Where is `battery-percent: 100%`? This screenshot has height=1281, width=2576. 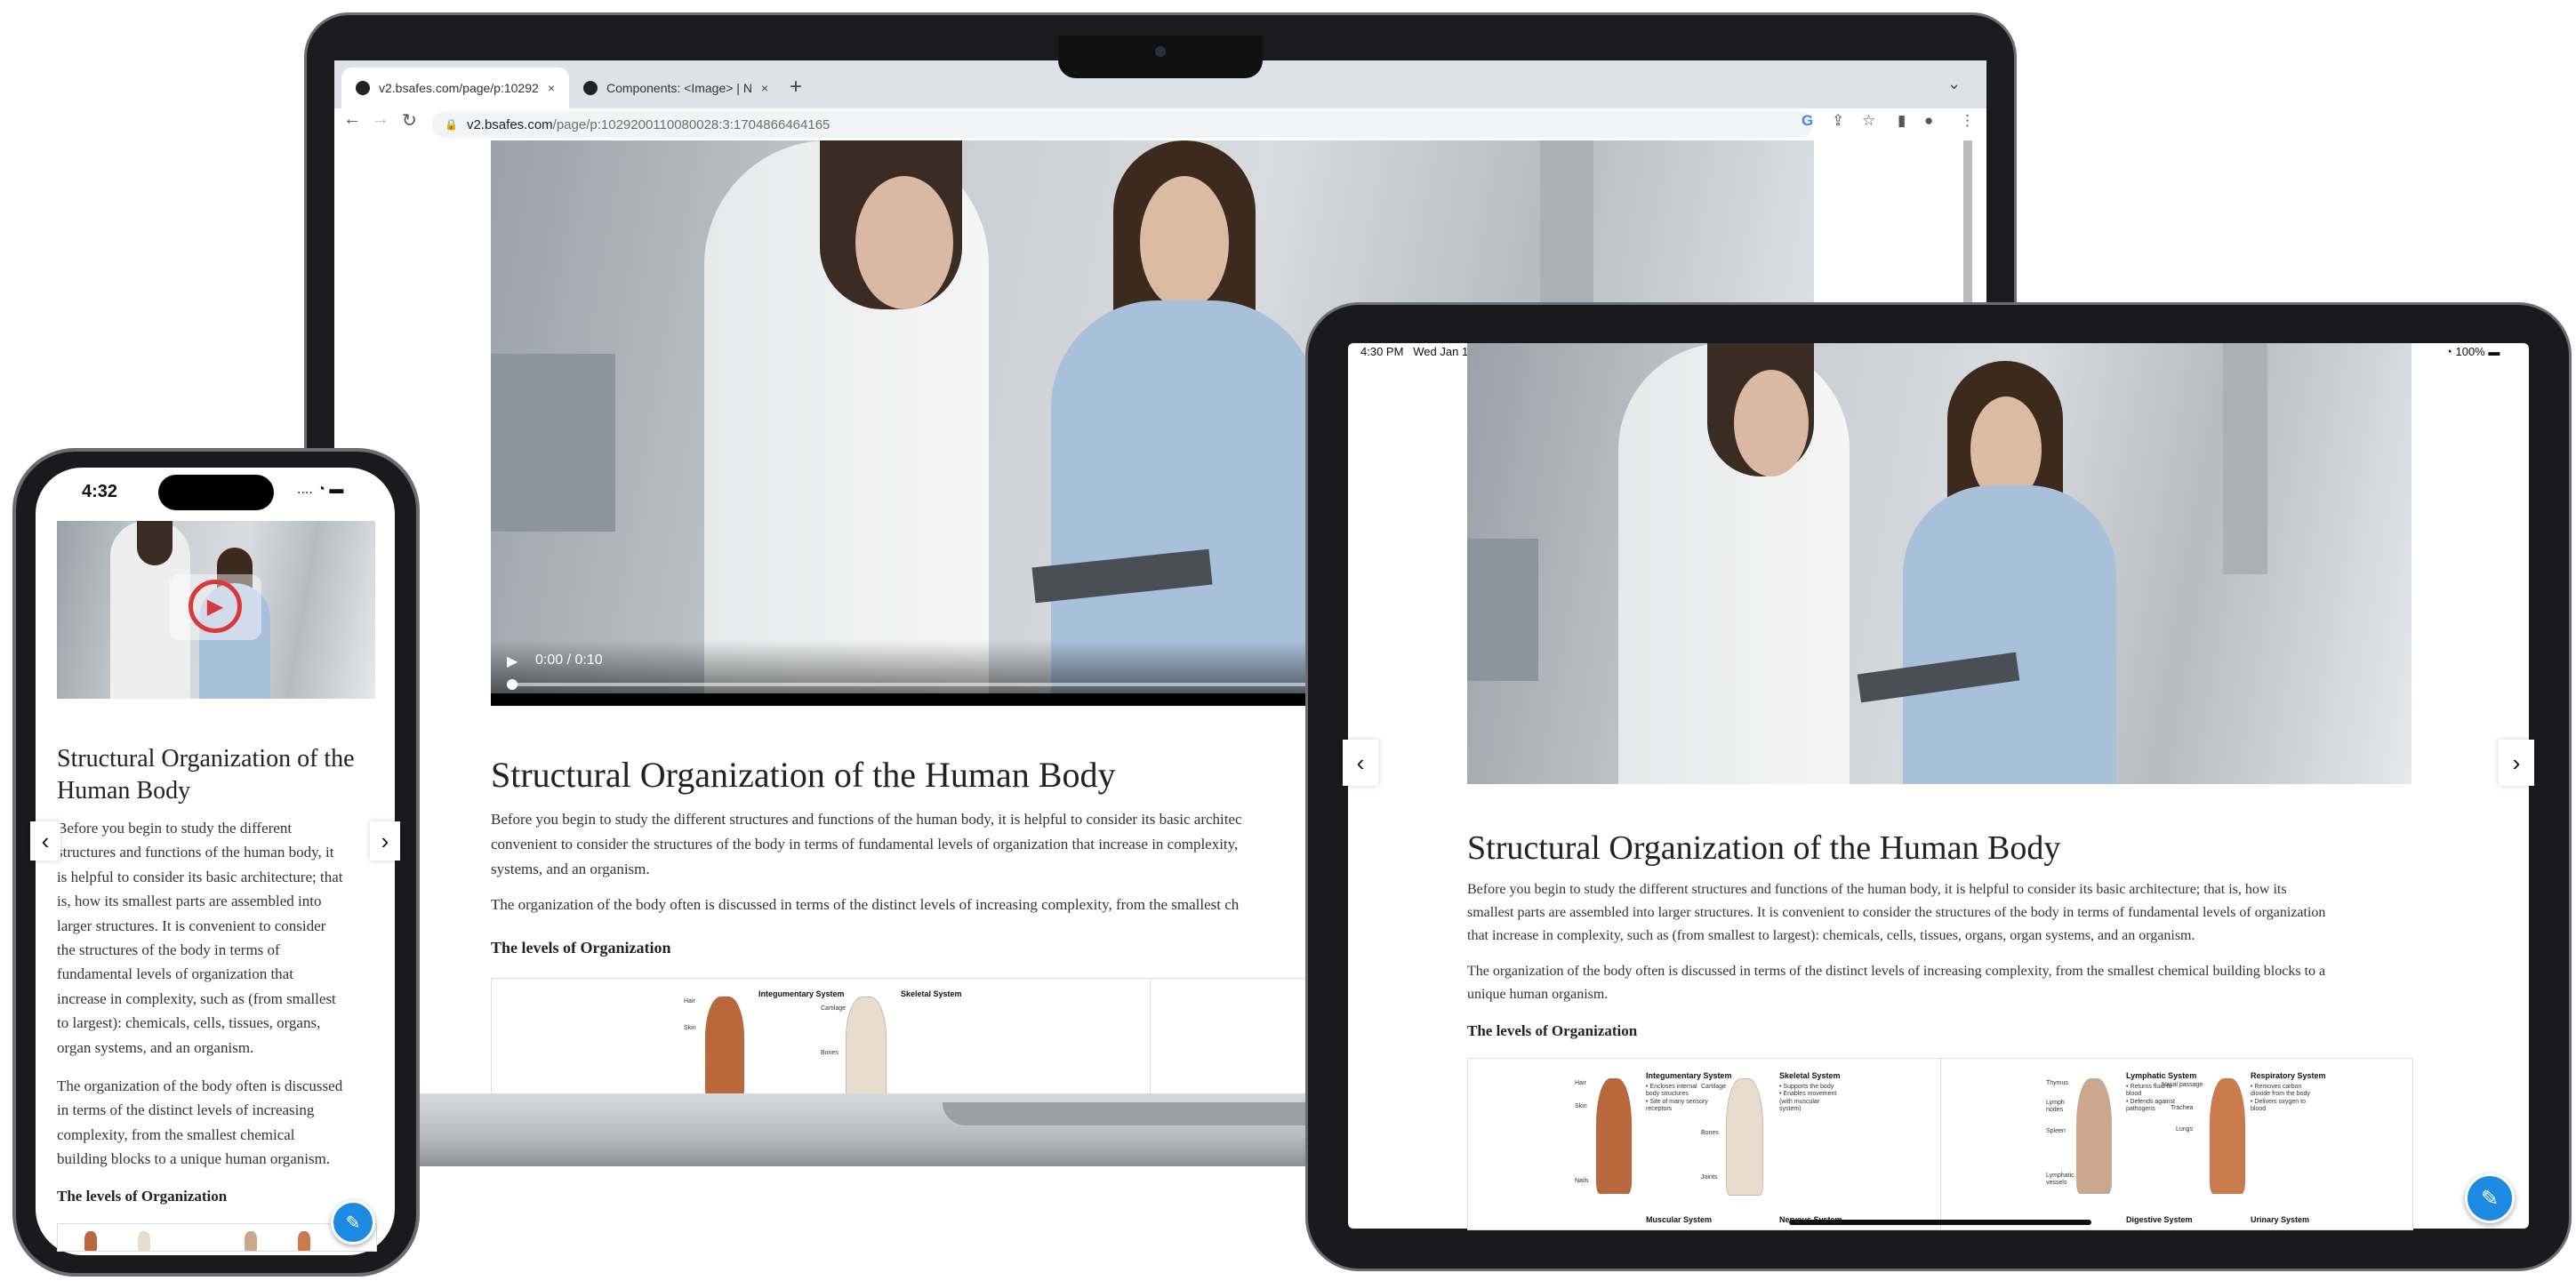
battery-percent: 100% is located at coordinates (2470, 351).